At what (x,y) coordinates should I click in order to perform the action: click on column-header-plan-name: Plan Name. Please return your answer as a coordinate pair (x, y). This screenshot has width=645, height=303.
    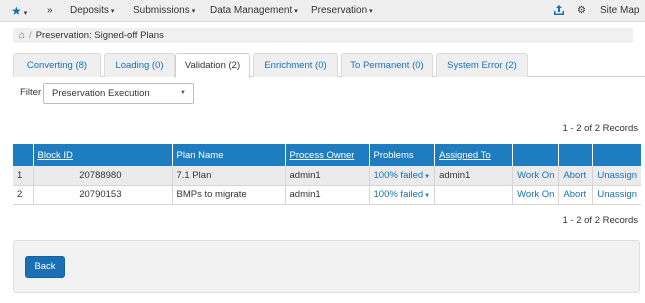
    Looking at the image, I should click on (229, 155).